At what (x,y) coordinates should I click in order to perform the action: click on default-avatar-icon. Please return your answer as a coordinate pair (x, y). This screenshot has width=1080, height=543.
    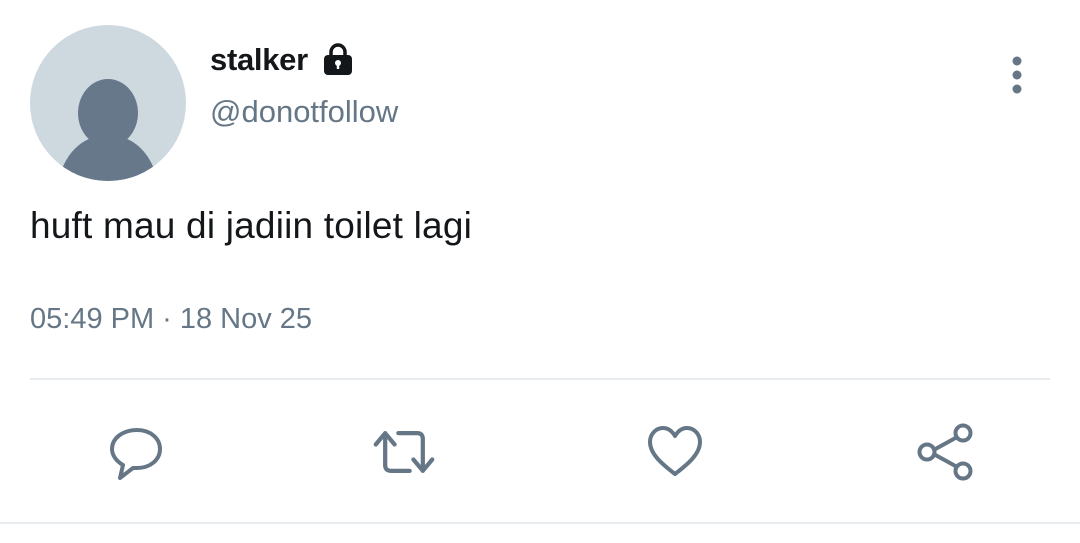
    Looking at the image, I should click on (108, 130).